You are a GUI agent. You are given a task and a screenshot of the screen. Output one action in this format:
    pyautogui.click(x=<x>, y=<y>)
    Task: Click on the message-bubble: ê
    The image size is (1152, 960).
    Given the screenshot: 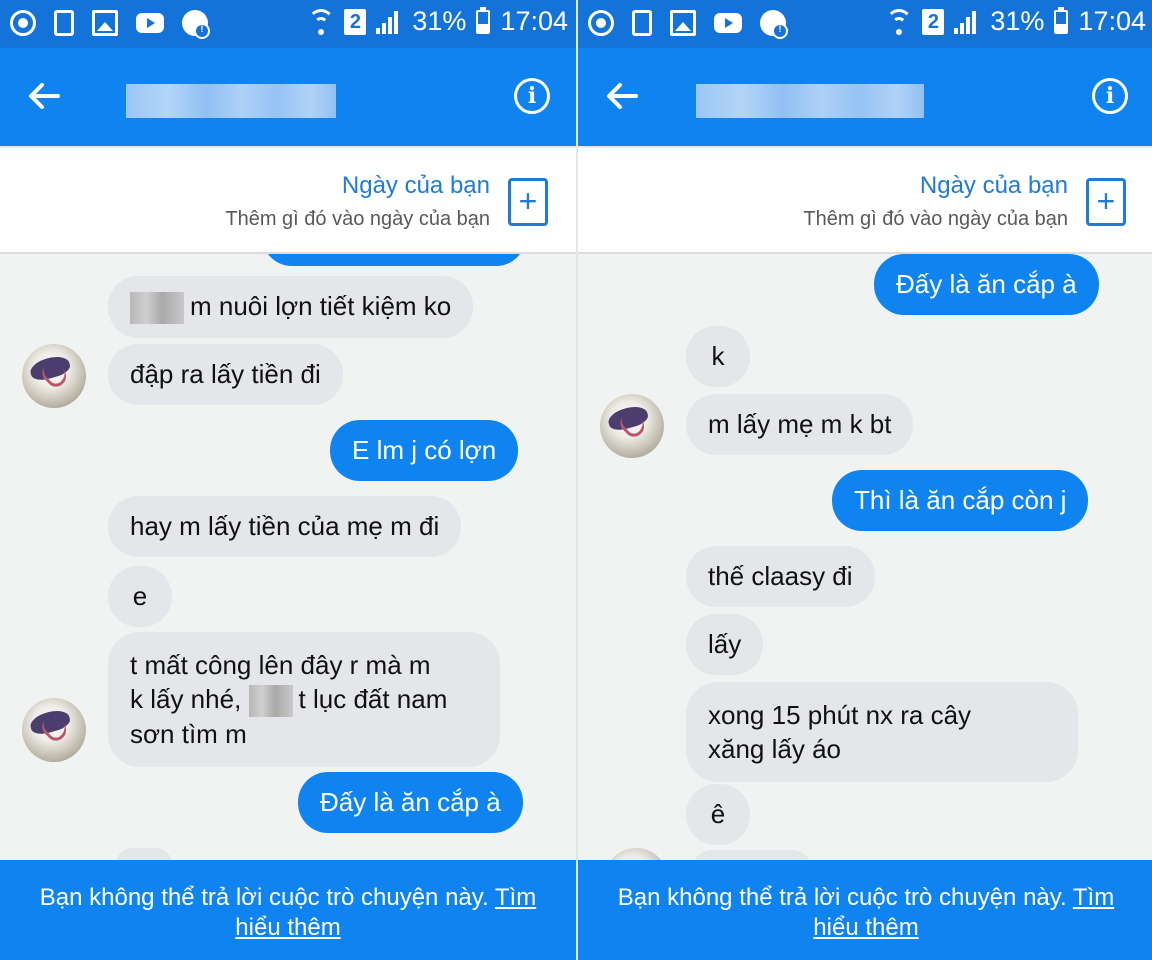 What is the action you would take?
    pyautogui.click(x=718, y=814)
    